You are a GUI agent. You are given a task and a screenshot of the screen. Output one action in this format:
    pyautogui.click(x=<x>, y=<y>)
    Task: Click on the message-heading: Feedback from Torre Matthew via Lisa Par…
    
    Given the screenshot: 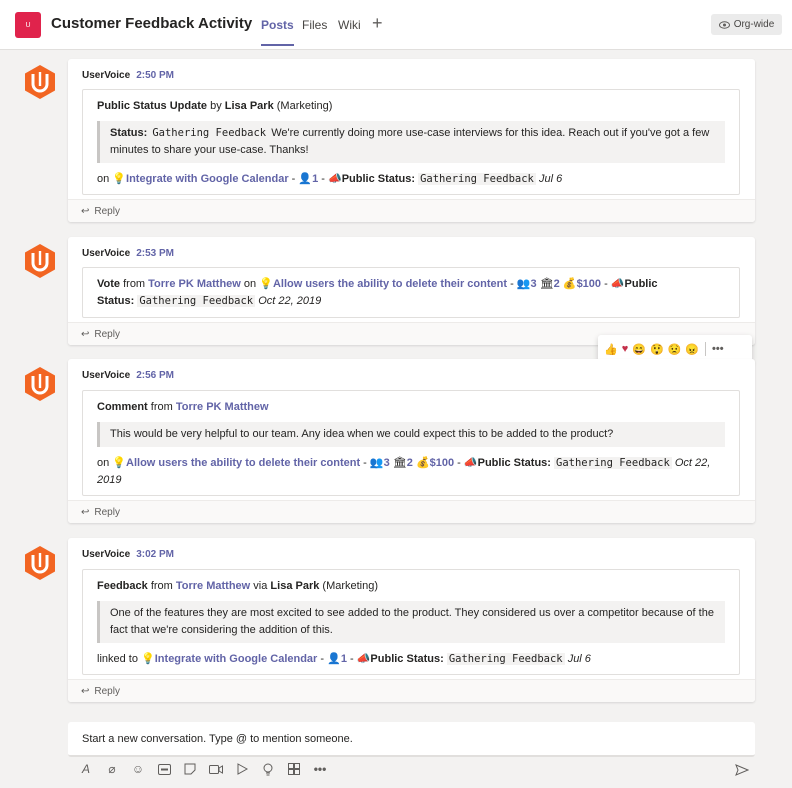 What is the action you would take?
    pyautogui.click(x=411, y=586)
    